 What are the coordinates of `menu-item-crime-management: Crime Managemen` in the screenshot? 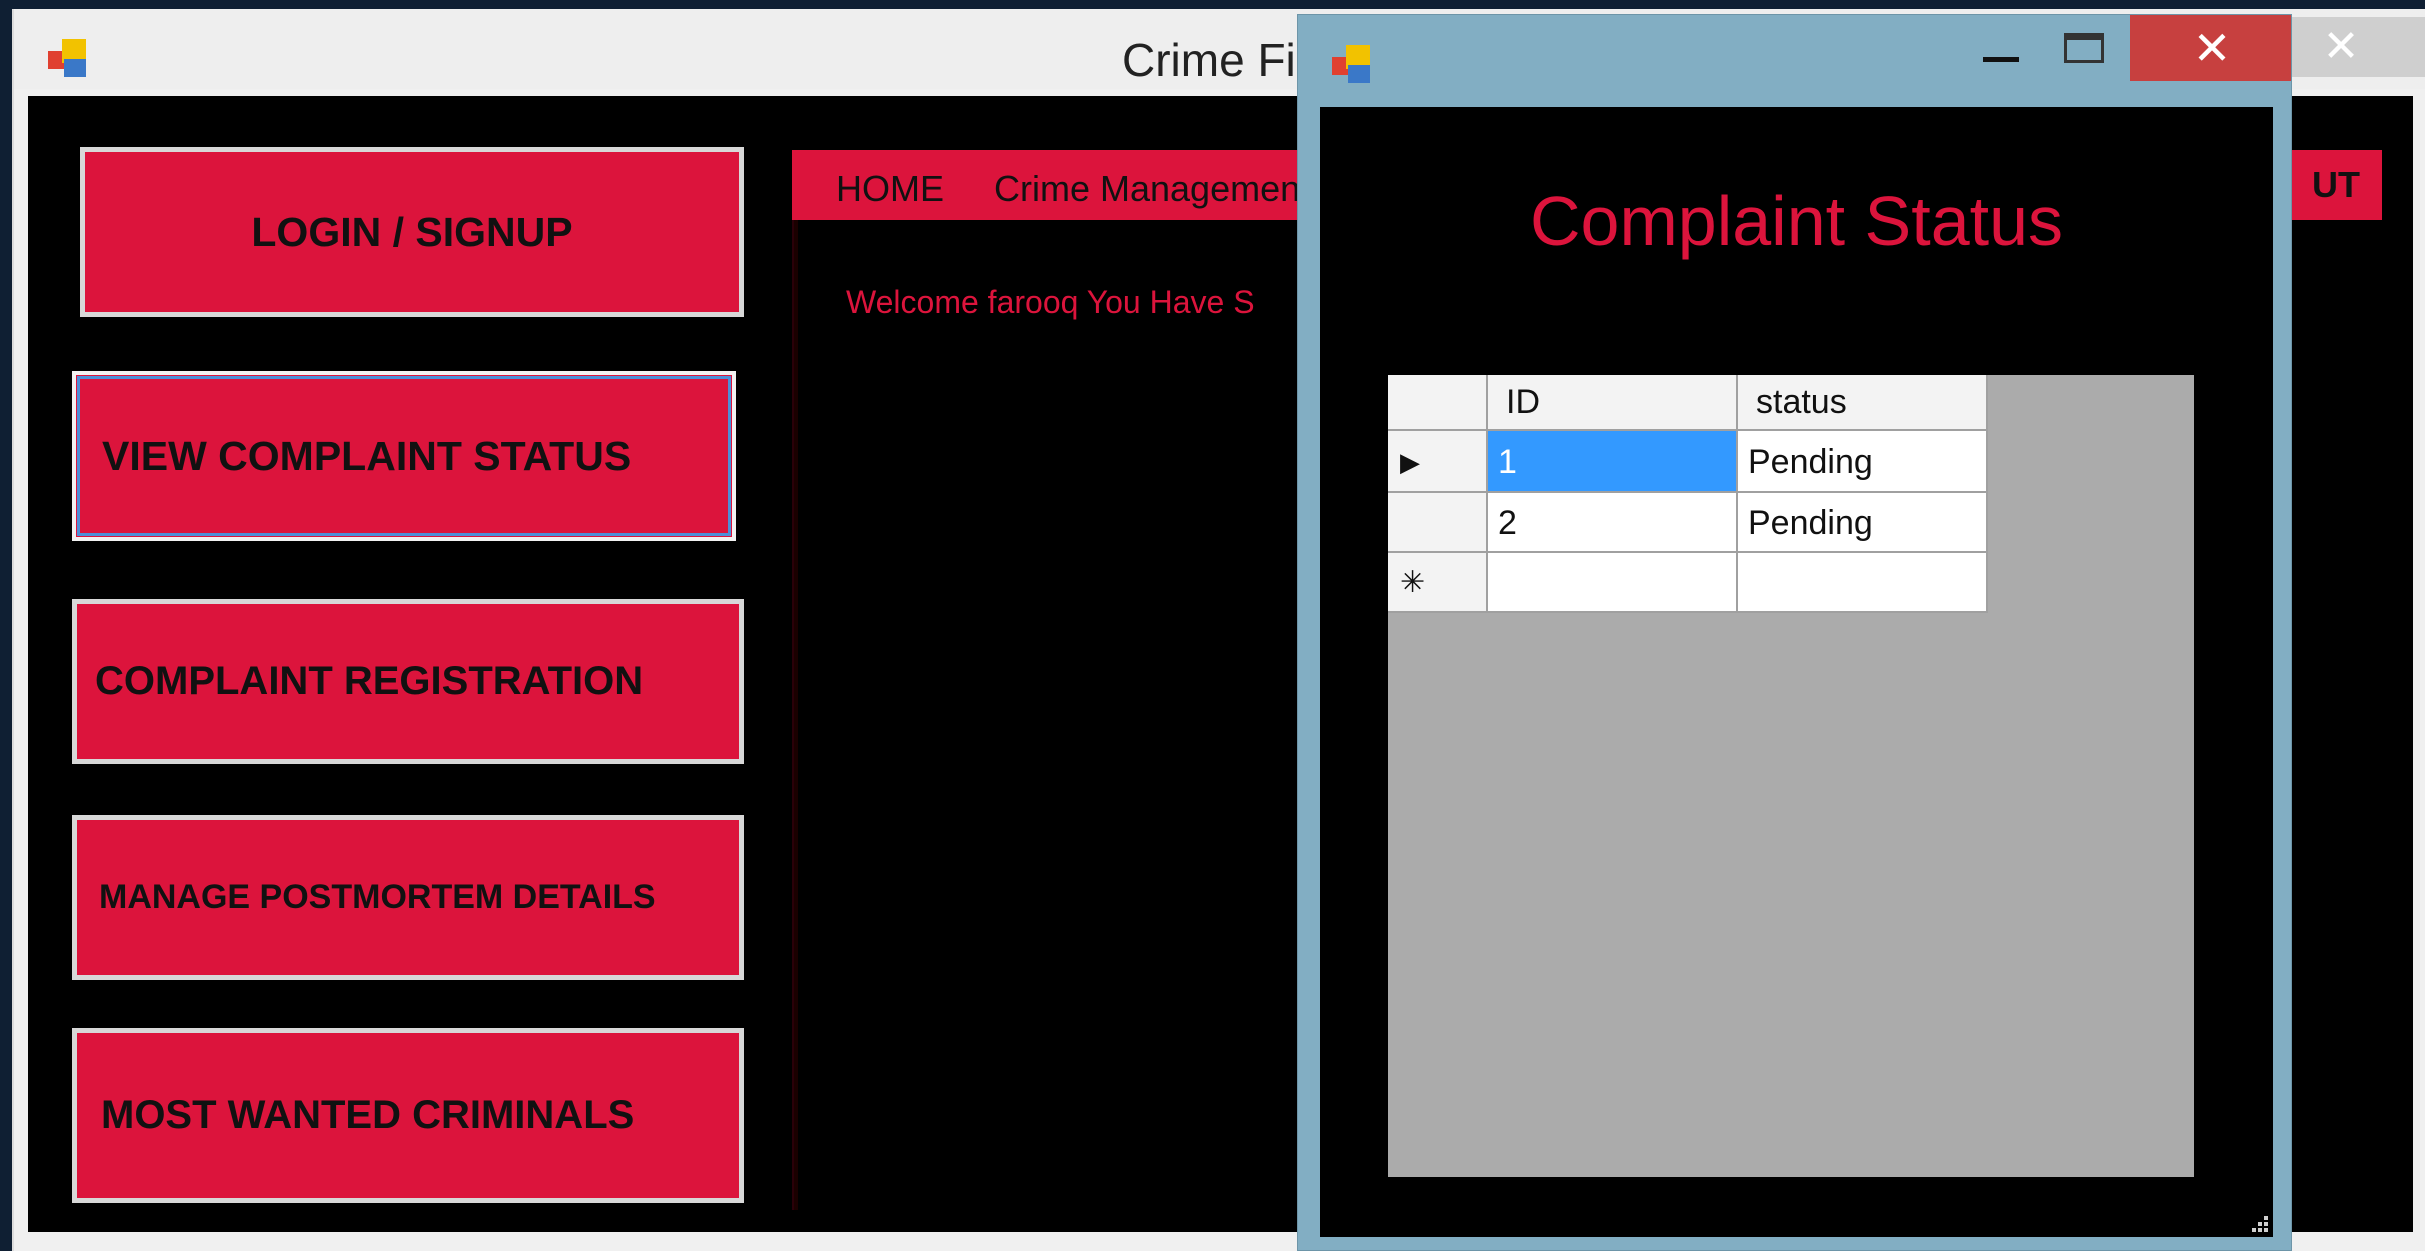 It's located at (1147, 189).